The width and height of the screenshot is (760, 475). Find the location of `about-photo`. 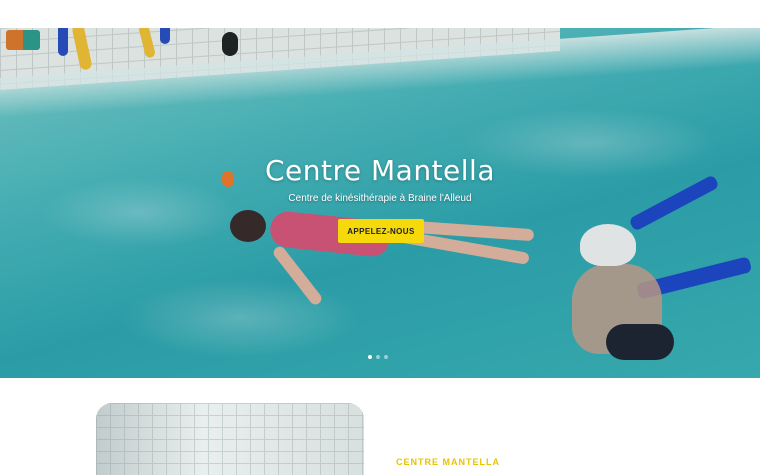

about-photo is located at coordinates (230, 439).